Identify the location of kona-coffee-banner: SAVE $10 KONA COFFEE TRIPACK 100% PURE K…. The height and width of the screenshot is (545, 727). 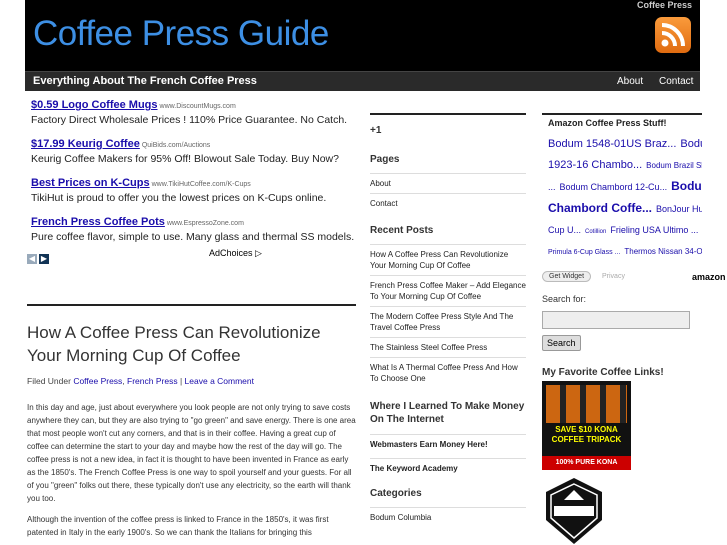
(586, 425).